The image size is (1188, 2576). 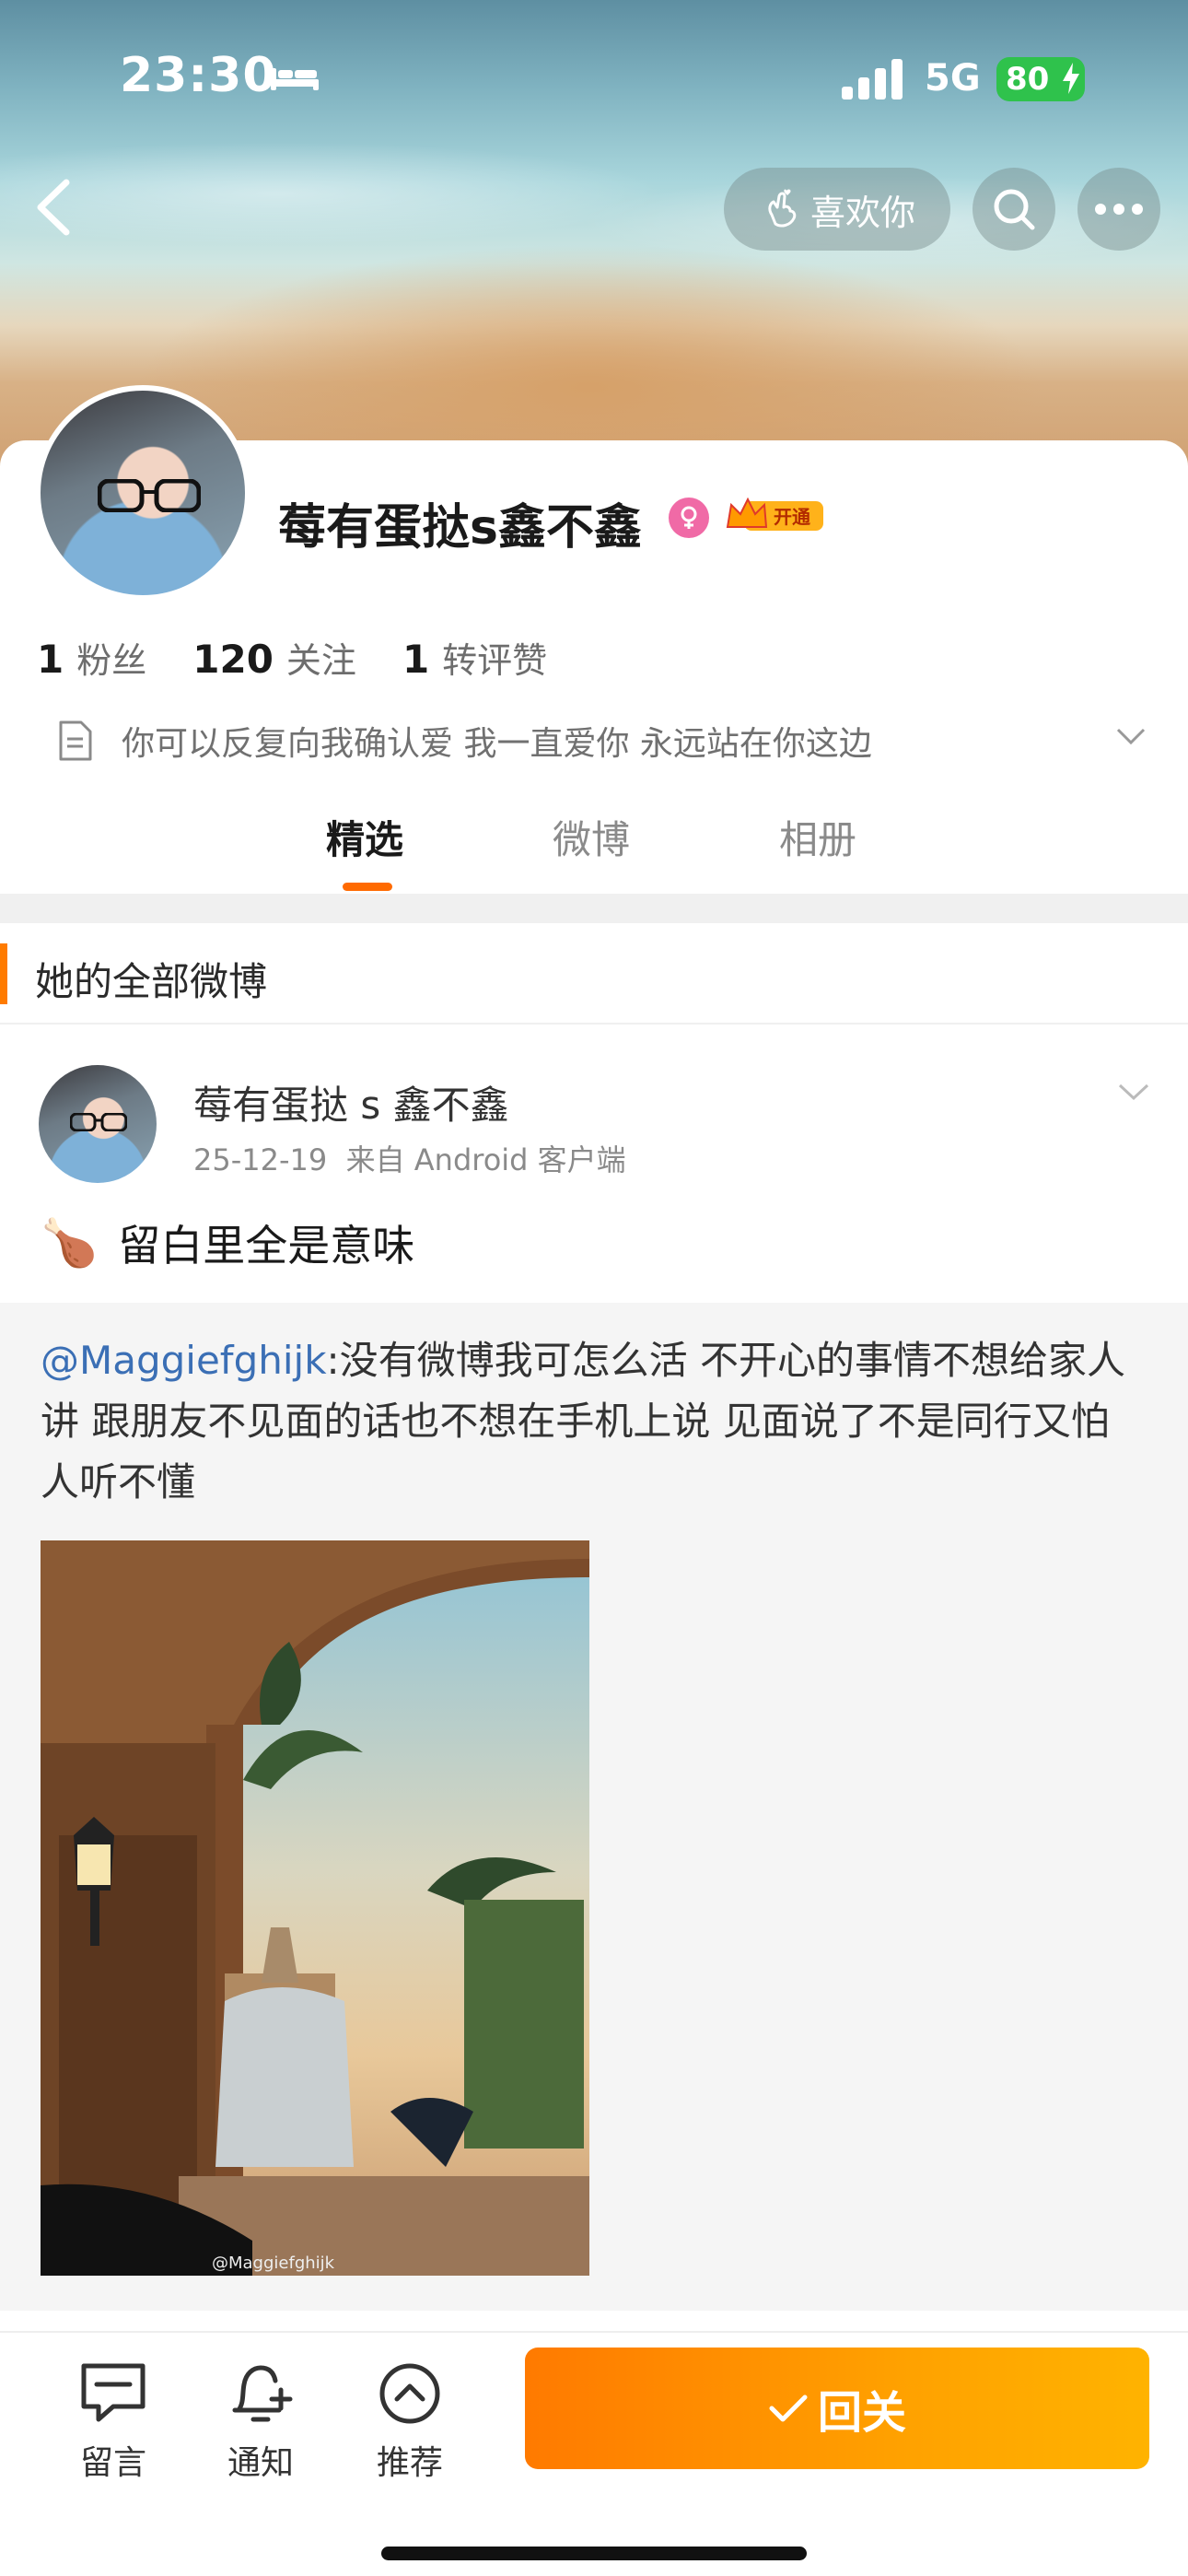 What do you see at coordinates (788, 2408) in the screenshot?
I see `check-icon` at bounding box center [788, 2408].